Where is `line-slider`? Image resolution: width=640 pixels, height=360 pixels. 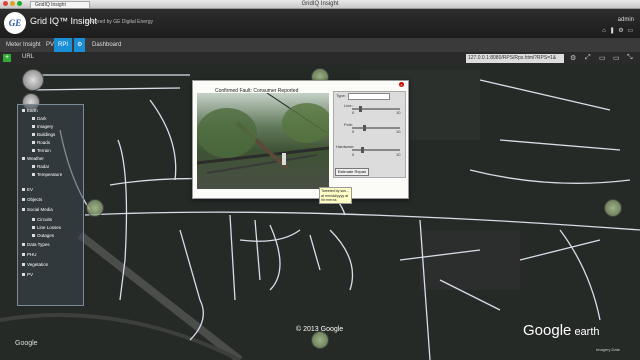
line-slider is located at coordinates (376, 109).